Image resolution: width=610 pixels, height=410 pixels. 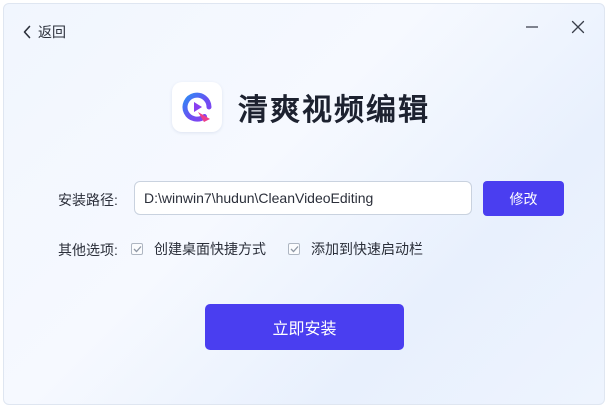 What do you see at coordinates (367, 249) in the screenshot?
I see `quick-launch-label: 添加到快速启动栏` at bounding box center [367, 249].